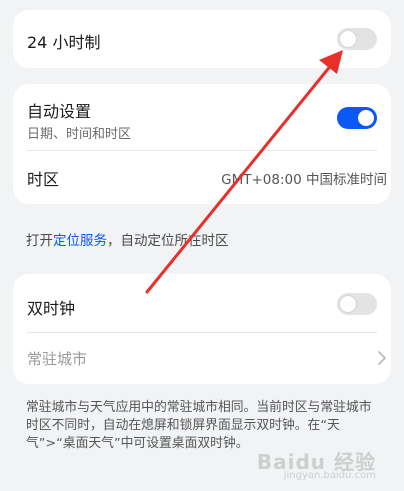  What do you see at coordinates (357, 39) in the screenshot?
I see `toggle-24-hour` at bounding box center [357, 39].